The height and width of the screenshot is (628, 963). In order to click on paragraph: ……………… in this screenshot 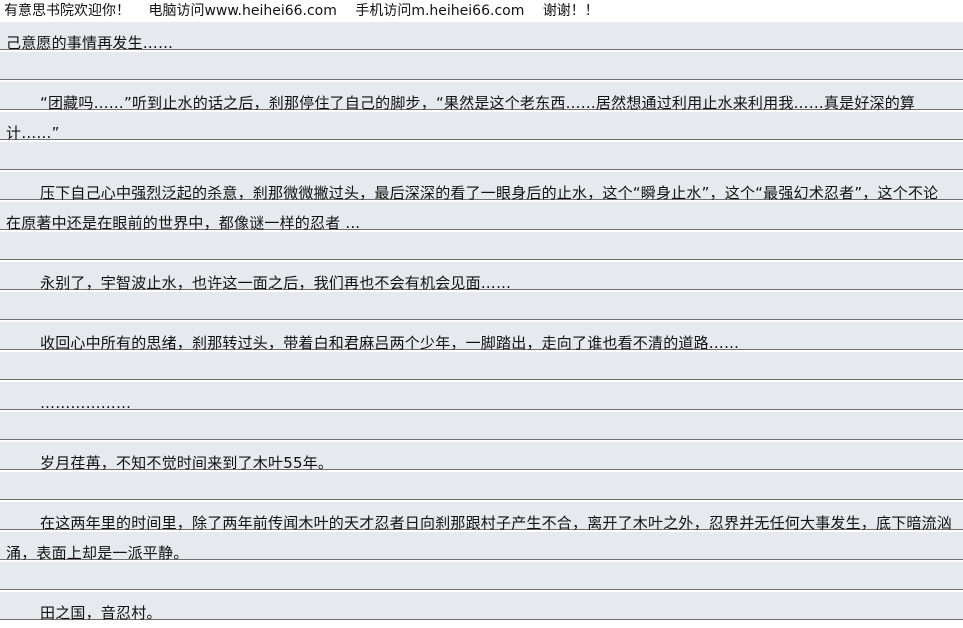, I will do `click(86, 403)`.